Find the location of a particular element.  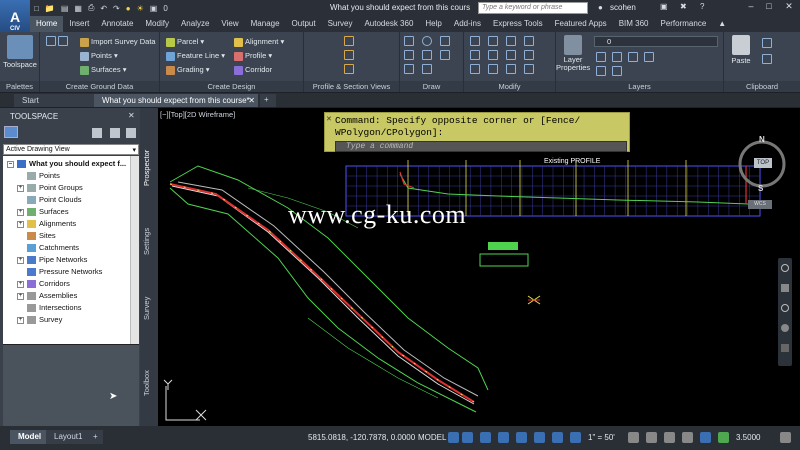

pan-icon is located at coordinates (785, 288).